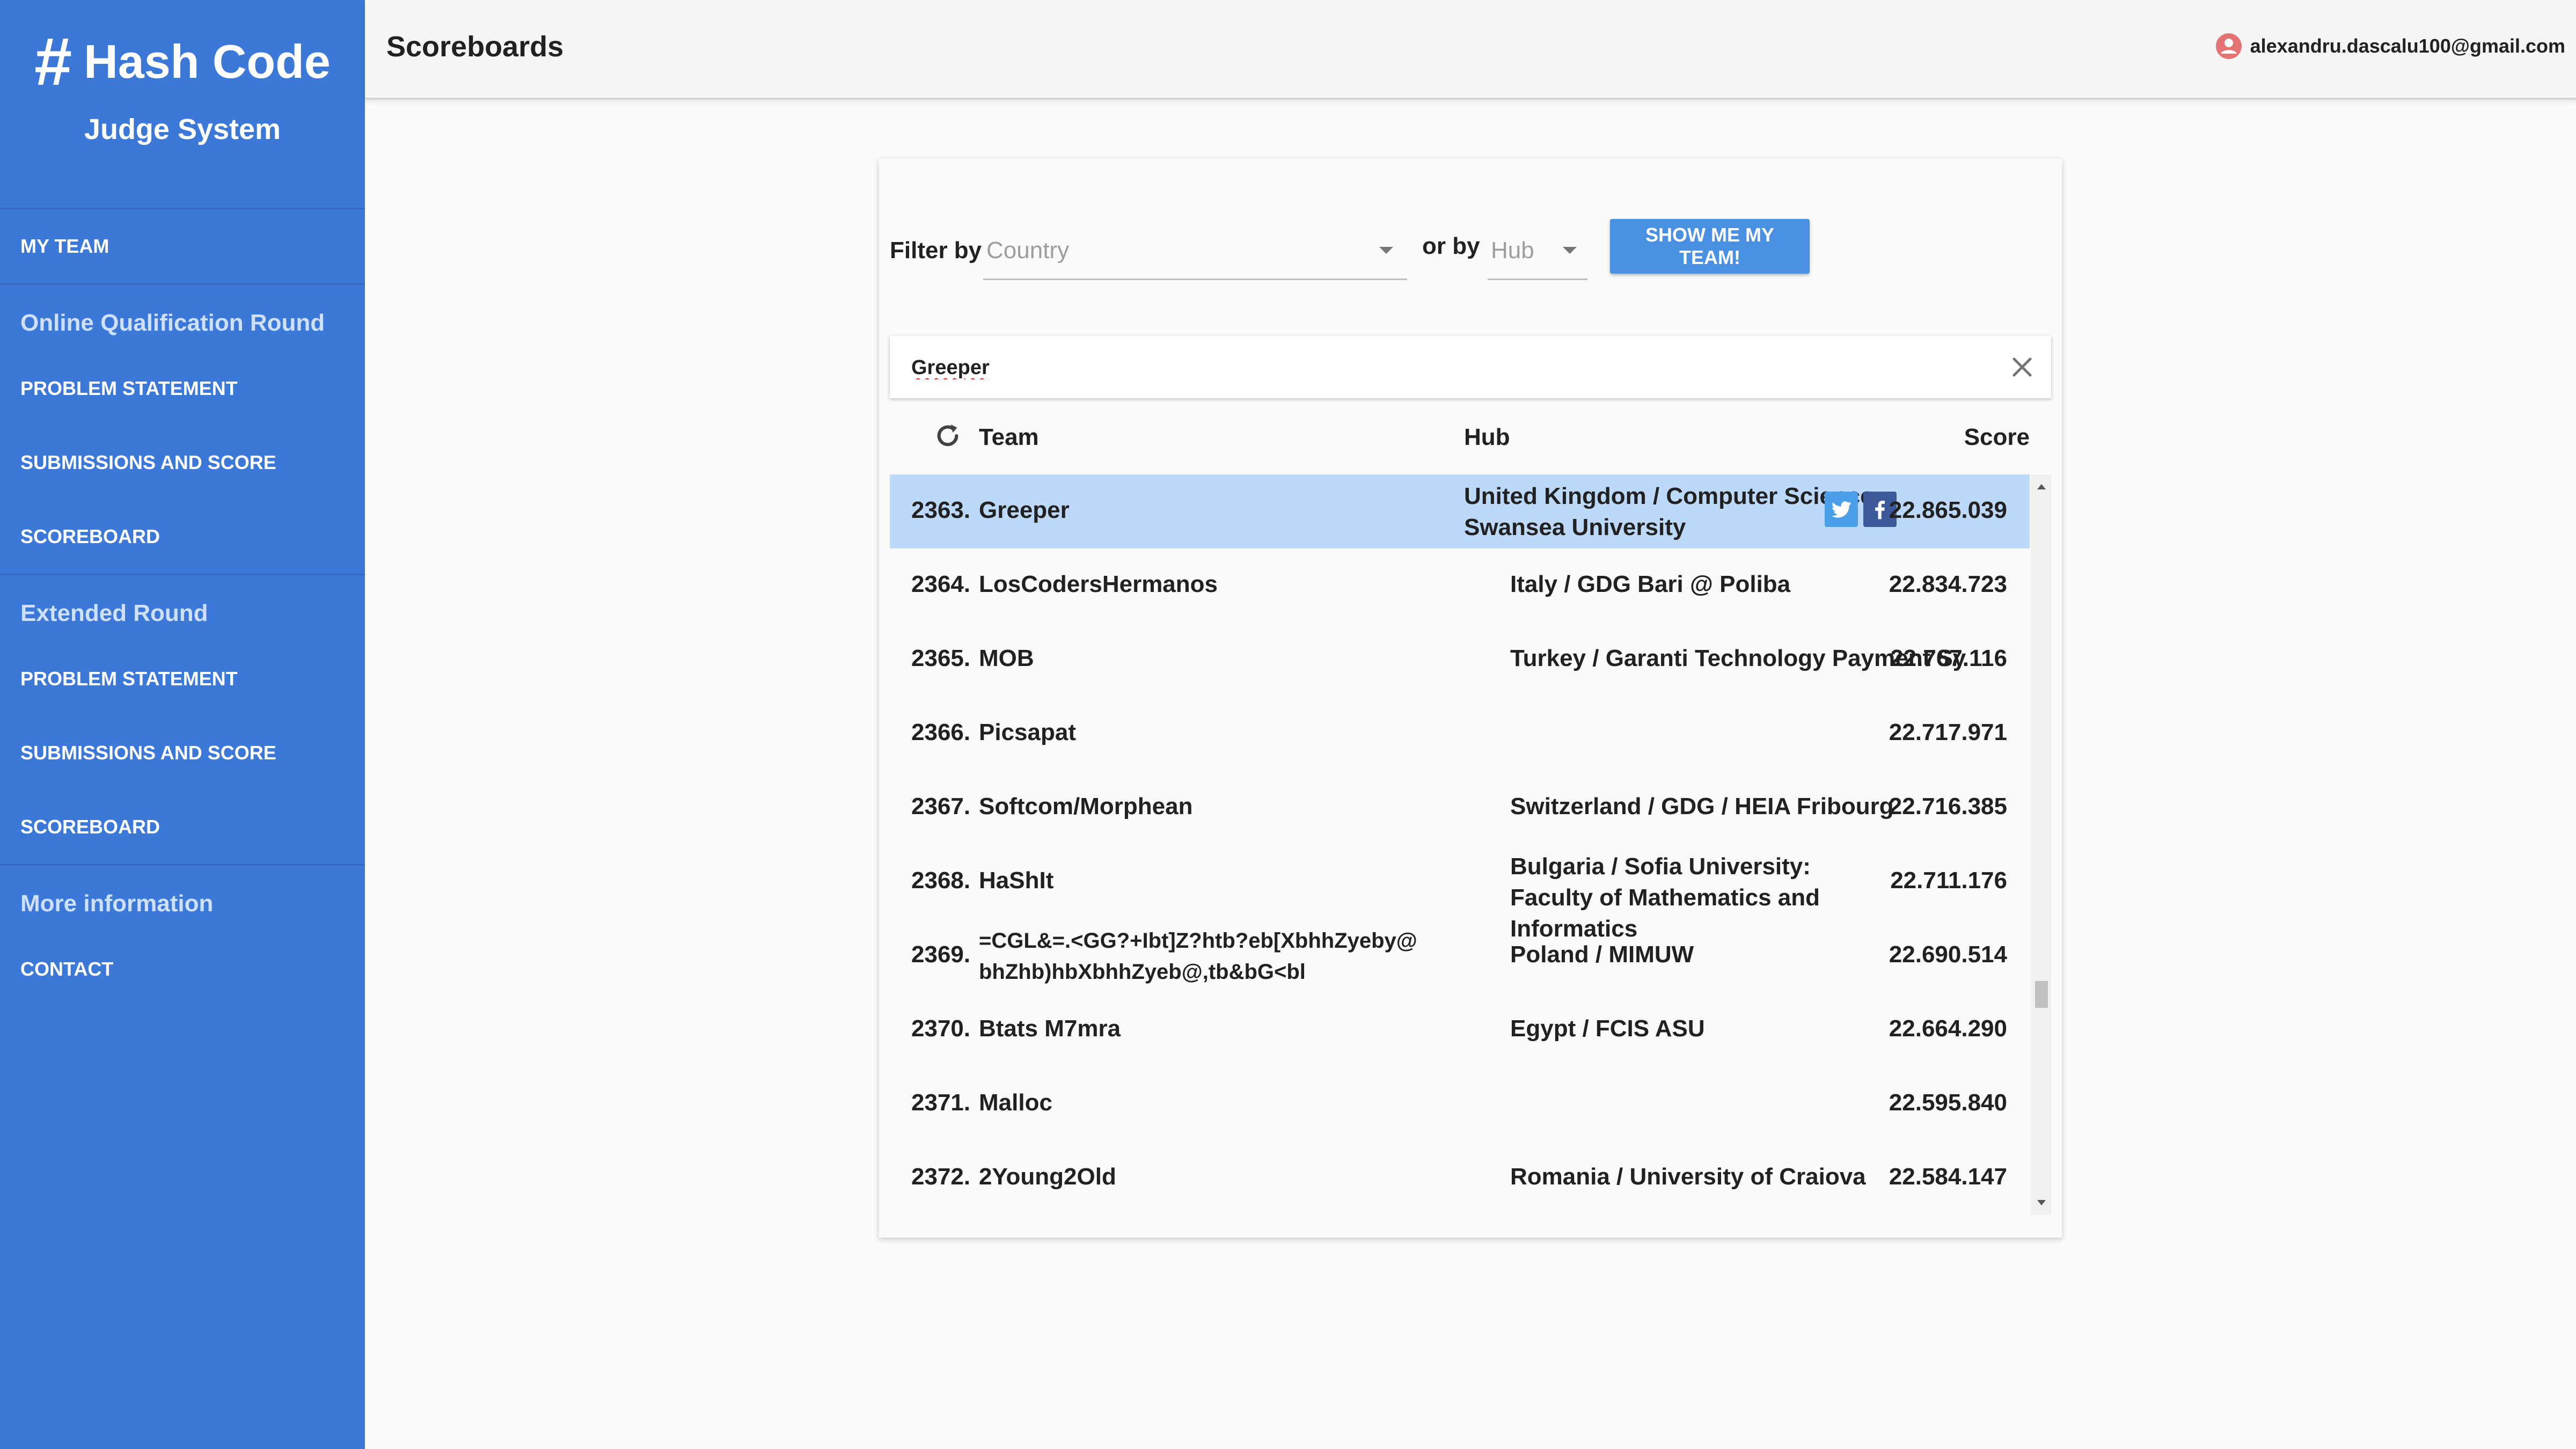 This screenshot has width=2576, height=1449. What do you see at coordinates (1016, 880) in the screenshot?
I see `row-team: HaShIt` at bounding box center [1016, 880].